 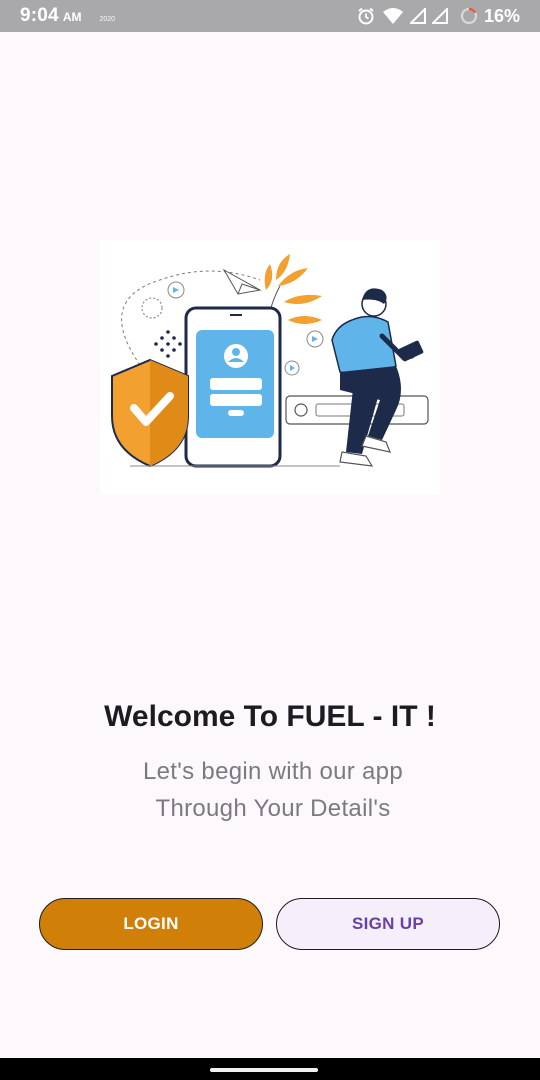 I want to click on status-left: 9:04 AM 2020, so click(x=67, y=16).